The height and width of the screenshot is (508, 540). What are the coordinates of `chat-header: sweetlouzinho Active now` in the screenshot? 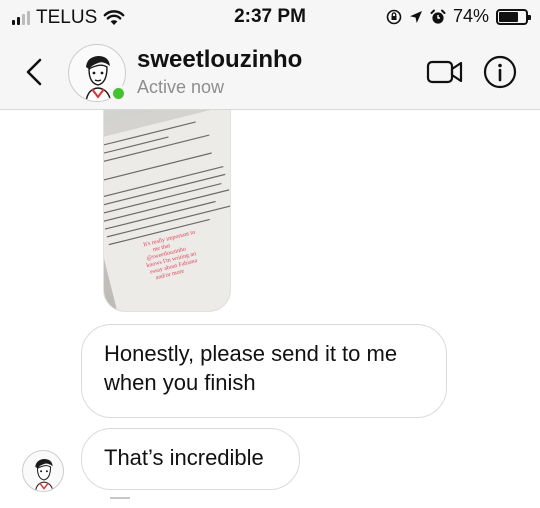 It's located at (270, 73).